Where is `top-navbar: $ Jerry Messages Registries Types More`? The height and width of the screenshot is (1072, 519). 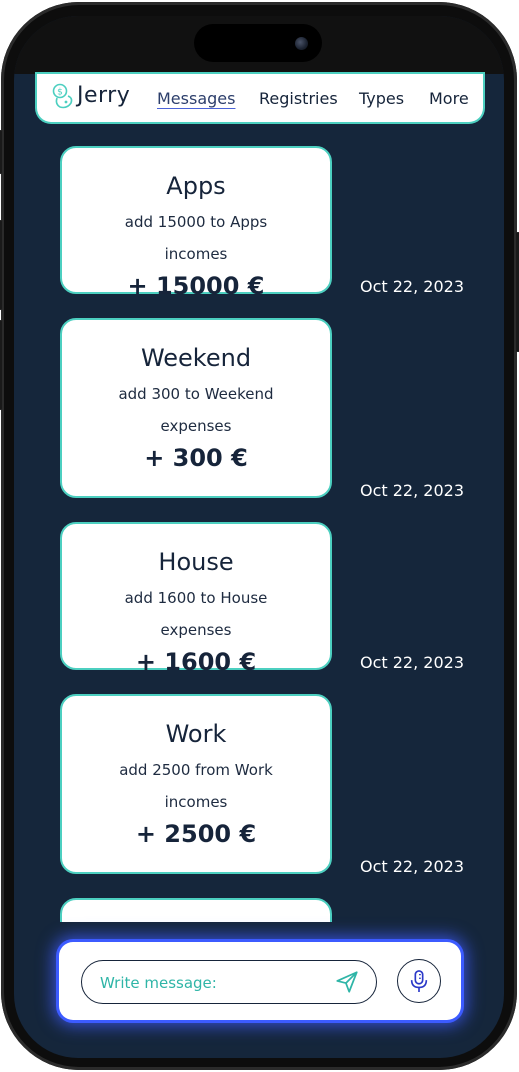 top-navbar: $ Jerry Messages Registries Types More is located at coordinates (260, 98).